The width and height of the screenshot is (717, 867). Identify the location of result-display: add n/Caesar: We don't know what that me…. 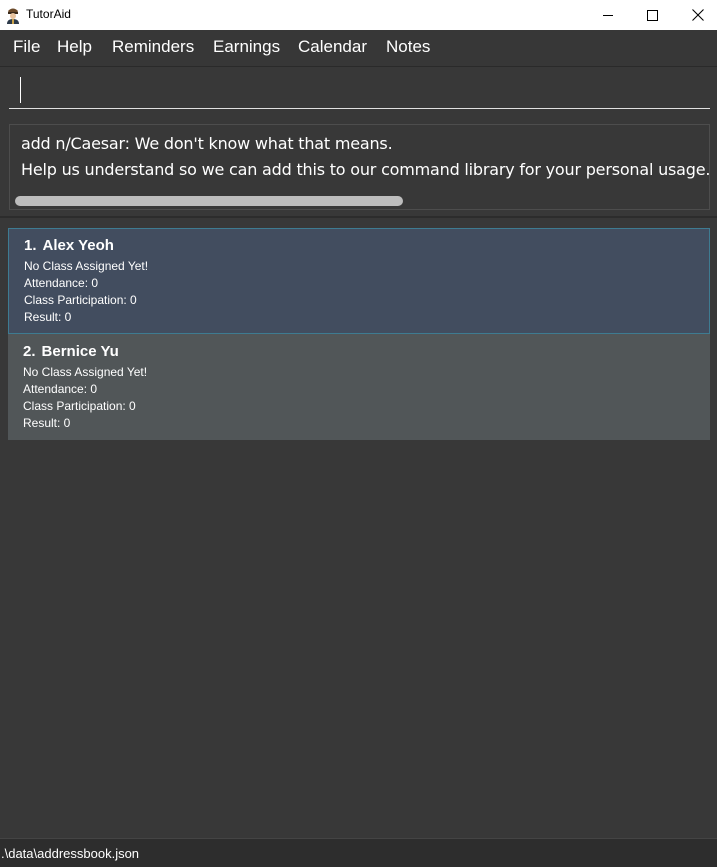
(359, 167).